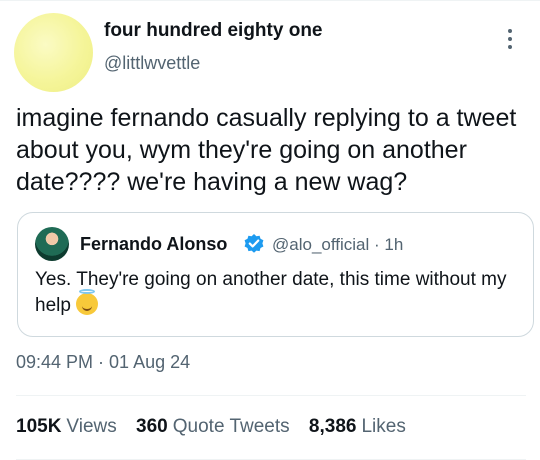 This screenshot has width=540, height=460. I want to click on stats-divider, so click(271, 395).